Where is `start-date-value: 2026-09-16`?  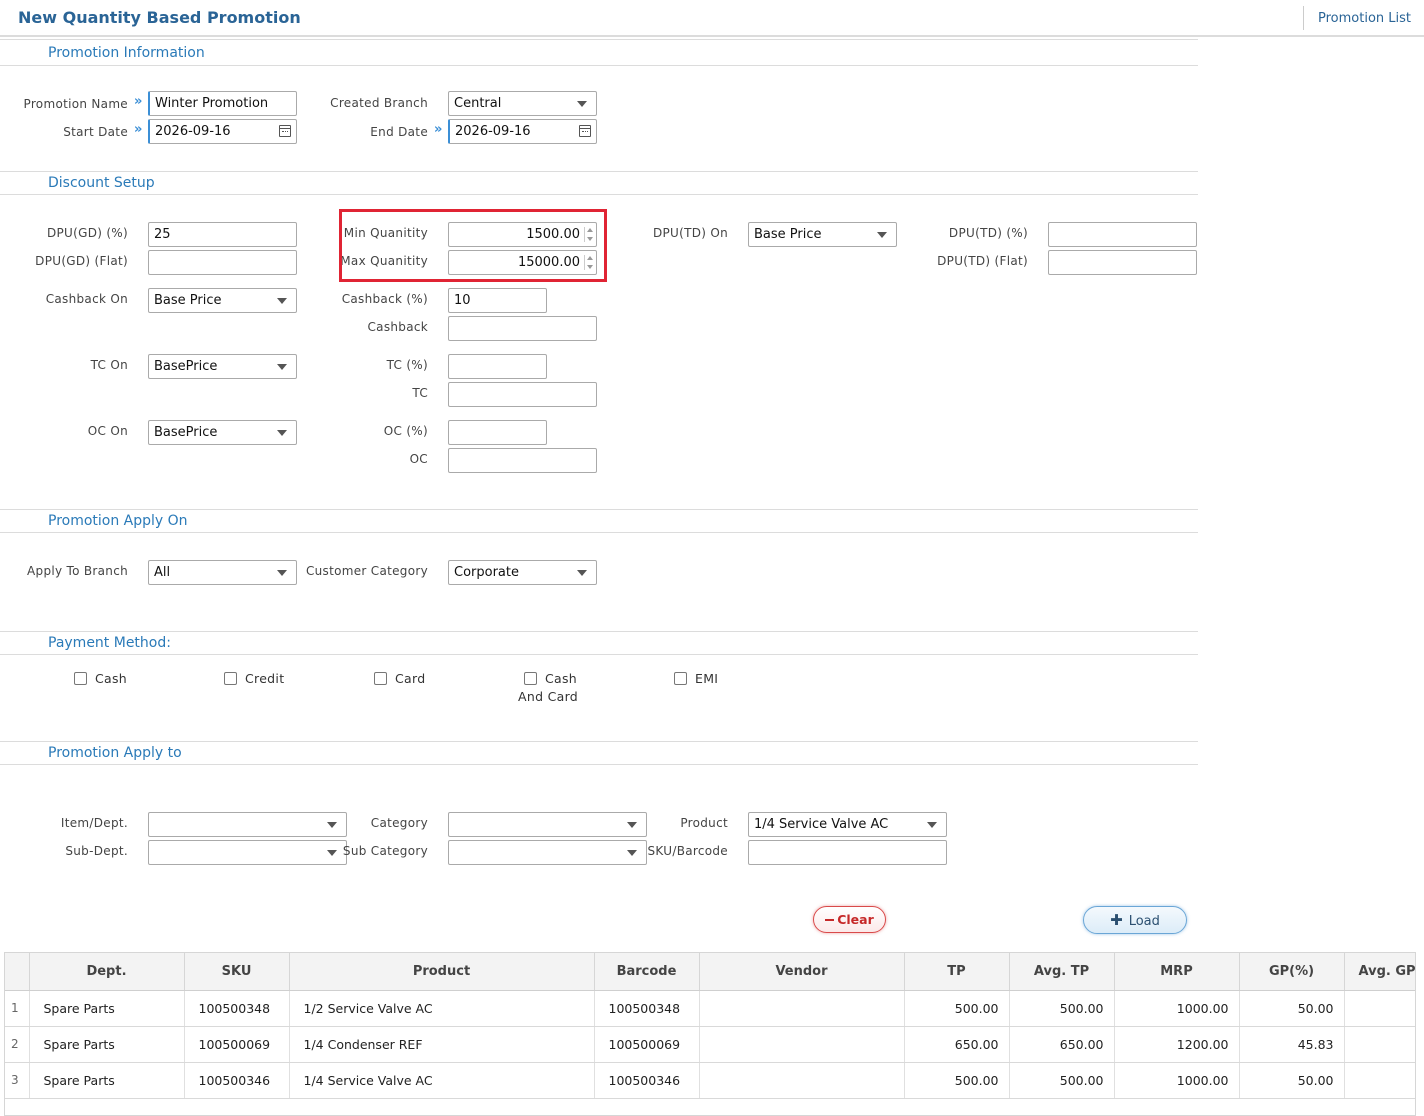 start-date-value: 2026-09-16 is located at coordinates (193, 131).